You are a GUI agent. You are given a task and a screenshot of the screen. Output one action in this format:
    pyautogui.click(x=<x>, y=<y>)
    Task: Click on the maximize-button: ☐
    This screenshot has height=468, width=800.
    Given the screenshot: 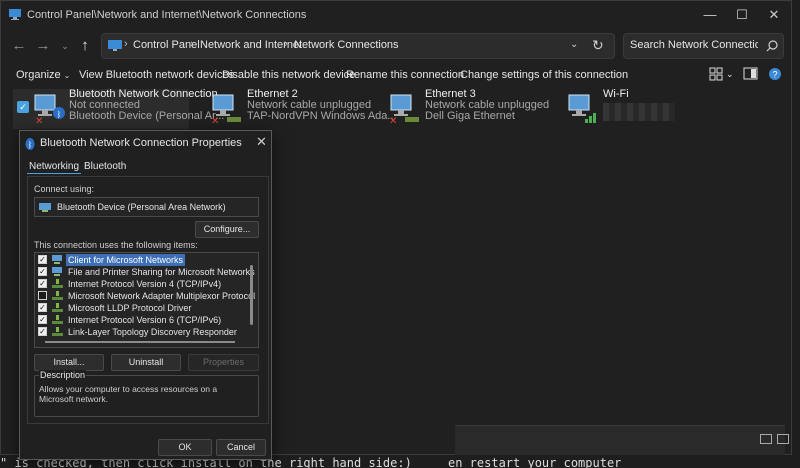 What is the action you would take?
    pyautogui.click(x=742, y=15)
    